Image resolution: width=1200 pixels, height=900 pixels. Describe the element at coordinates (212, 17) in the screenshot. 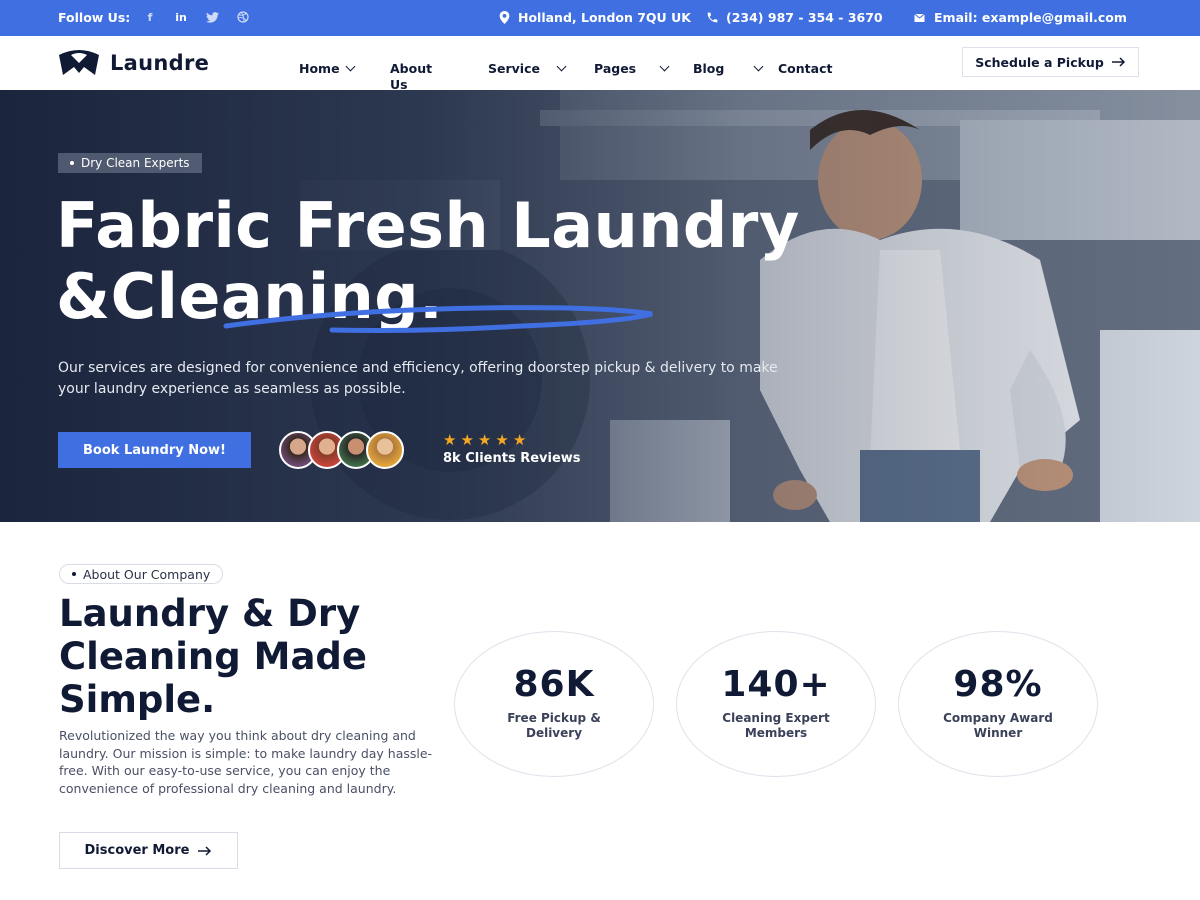

I see `twitter-icon` at that location.